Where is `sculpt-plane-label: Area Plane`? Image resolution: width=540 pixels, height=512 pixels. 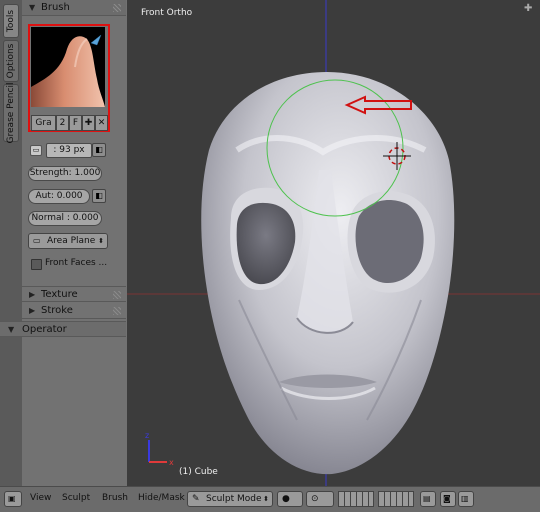
sculpt-plane-label: Area Plane is located at coordinates (71, 241).